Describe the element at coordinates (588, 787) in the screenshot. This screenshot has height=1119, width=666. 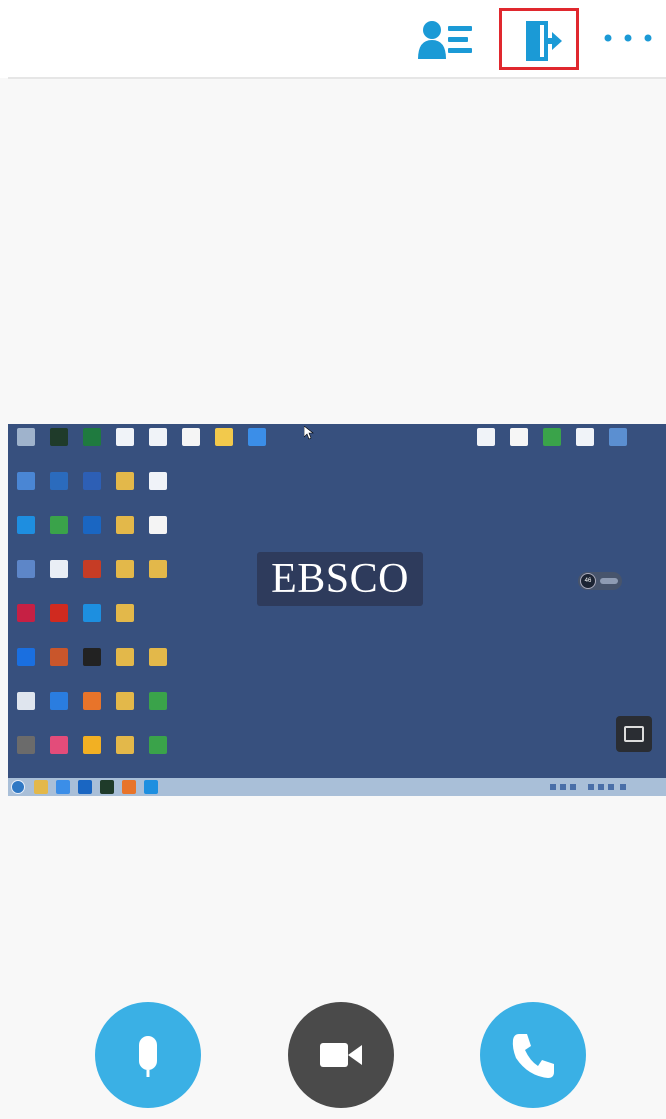
I see `system-tray` at that location.